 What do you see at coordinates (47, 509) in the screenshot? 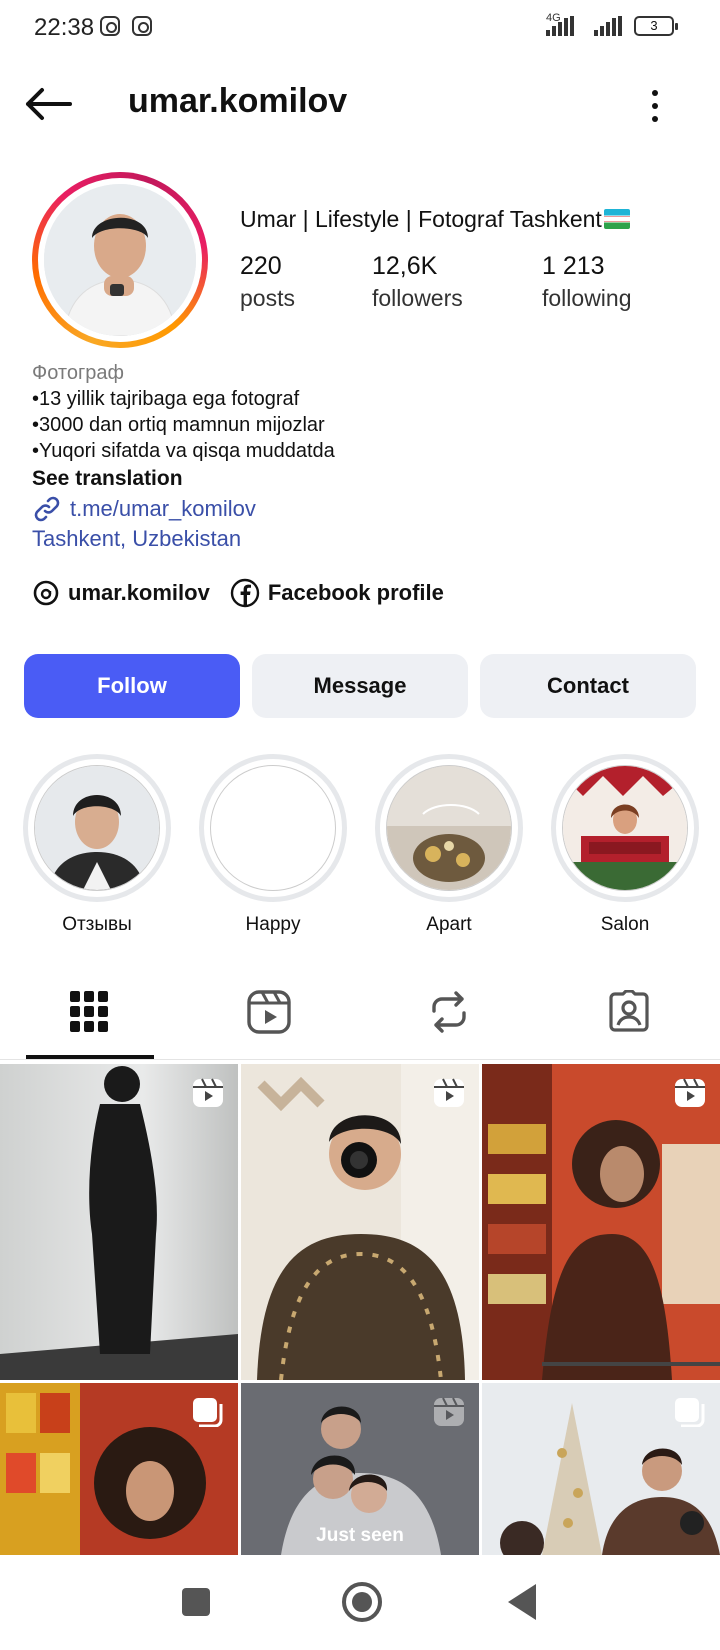
I see `link-icon` at bounding box center [47, 509].